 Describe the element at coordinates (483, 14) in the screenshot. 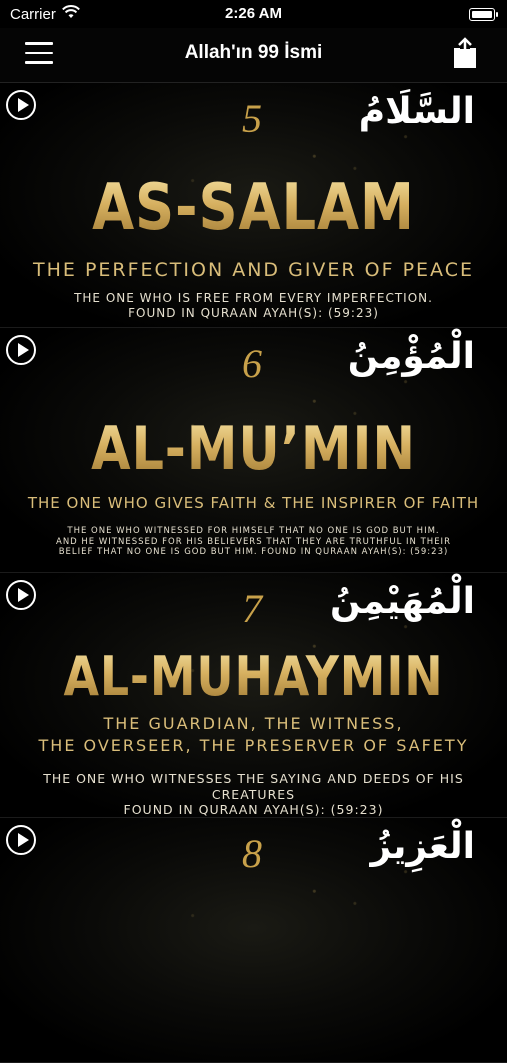

I see `battery-icon` at that location.